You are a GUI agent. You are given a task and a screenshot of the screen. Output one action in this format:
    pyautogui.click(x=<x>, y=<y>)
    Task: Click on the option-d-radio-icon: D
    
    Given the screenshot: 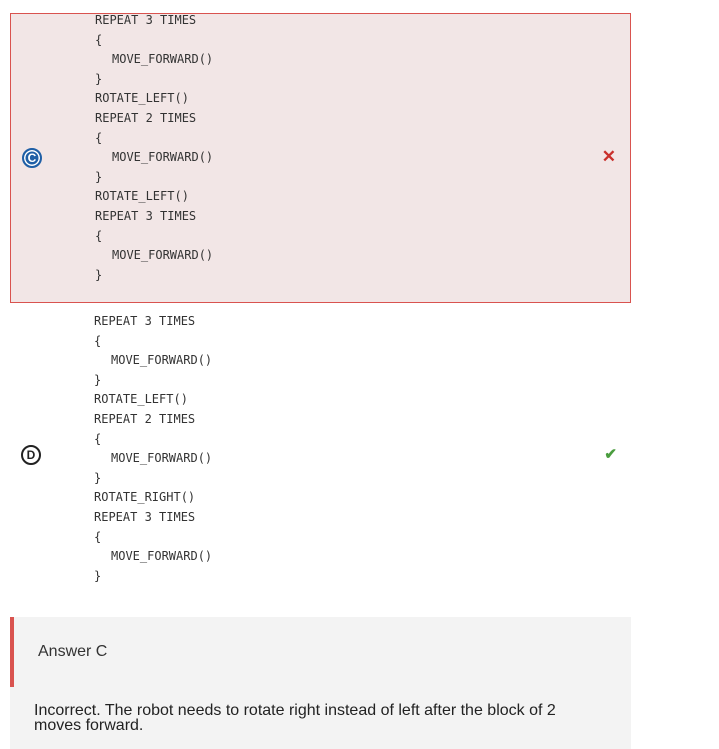 What is the action you would take?
    pyautogui.click(x=31, y=455)
    